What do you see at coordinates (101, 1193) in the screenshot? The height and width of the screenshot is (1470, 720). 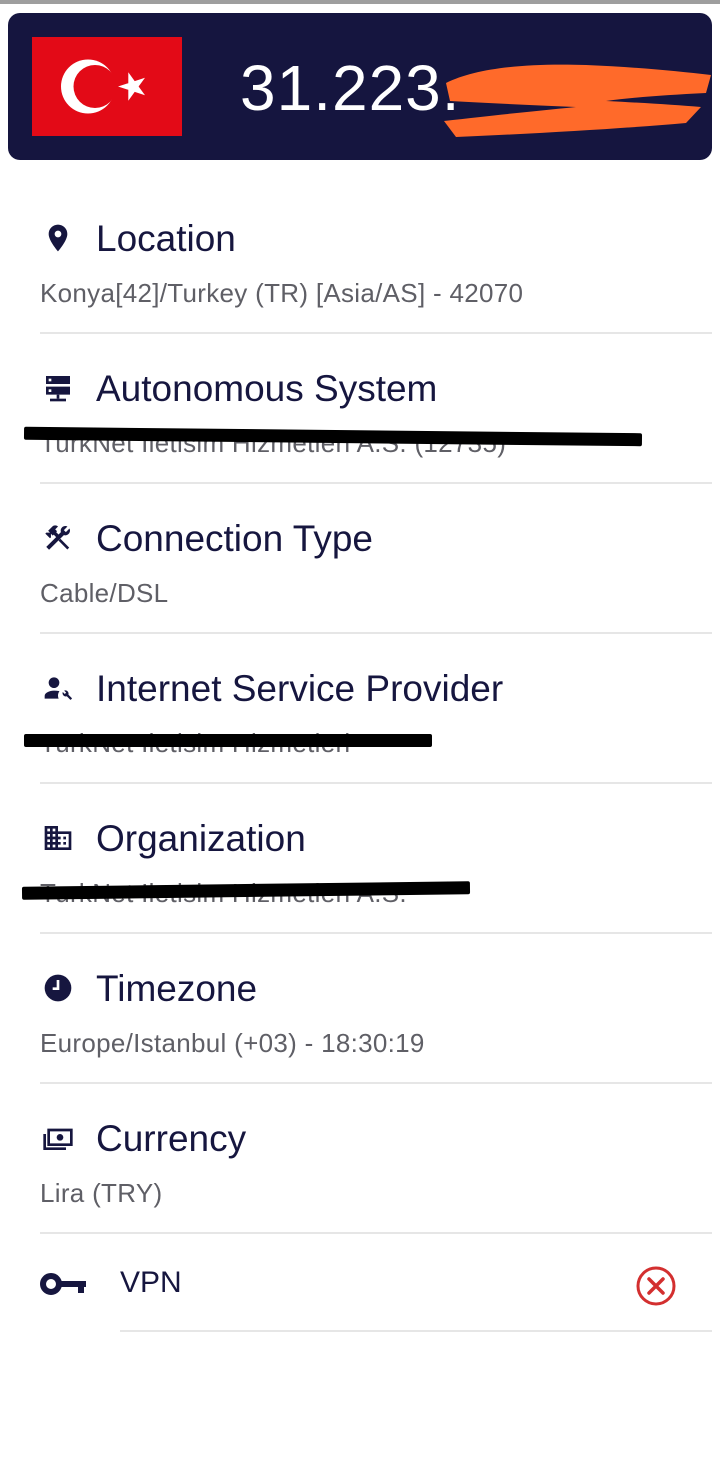 I see `currency-value: Lira (TRY)` at bounding box center [101, 1193].